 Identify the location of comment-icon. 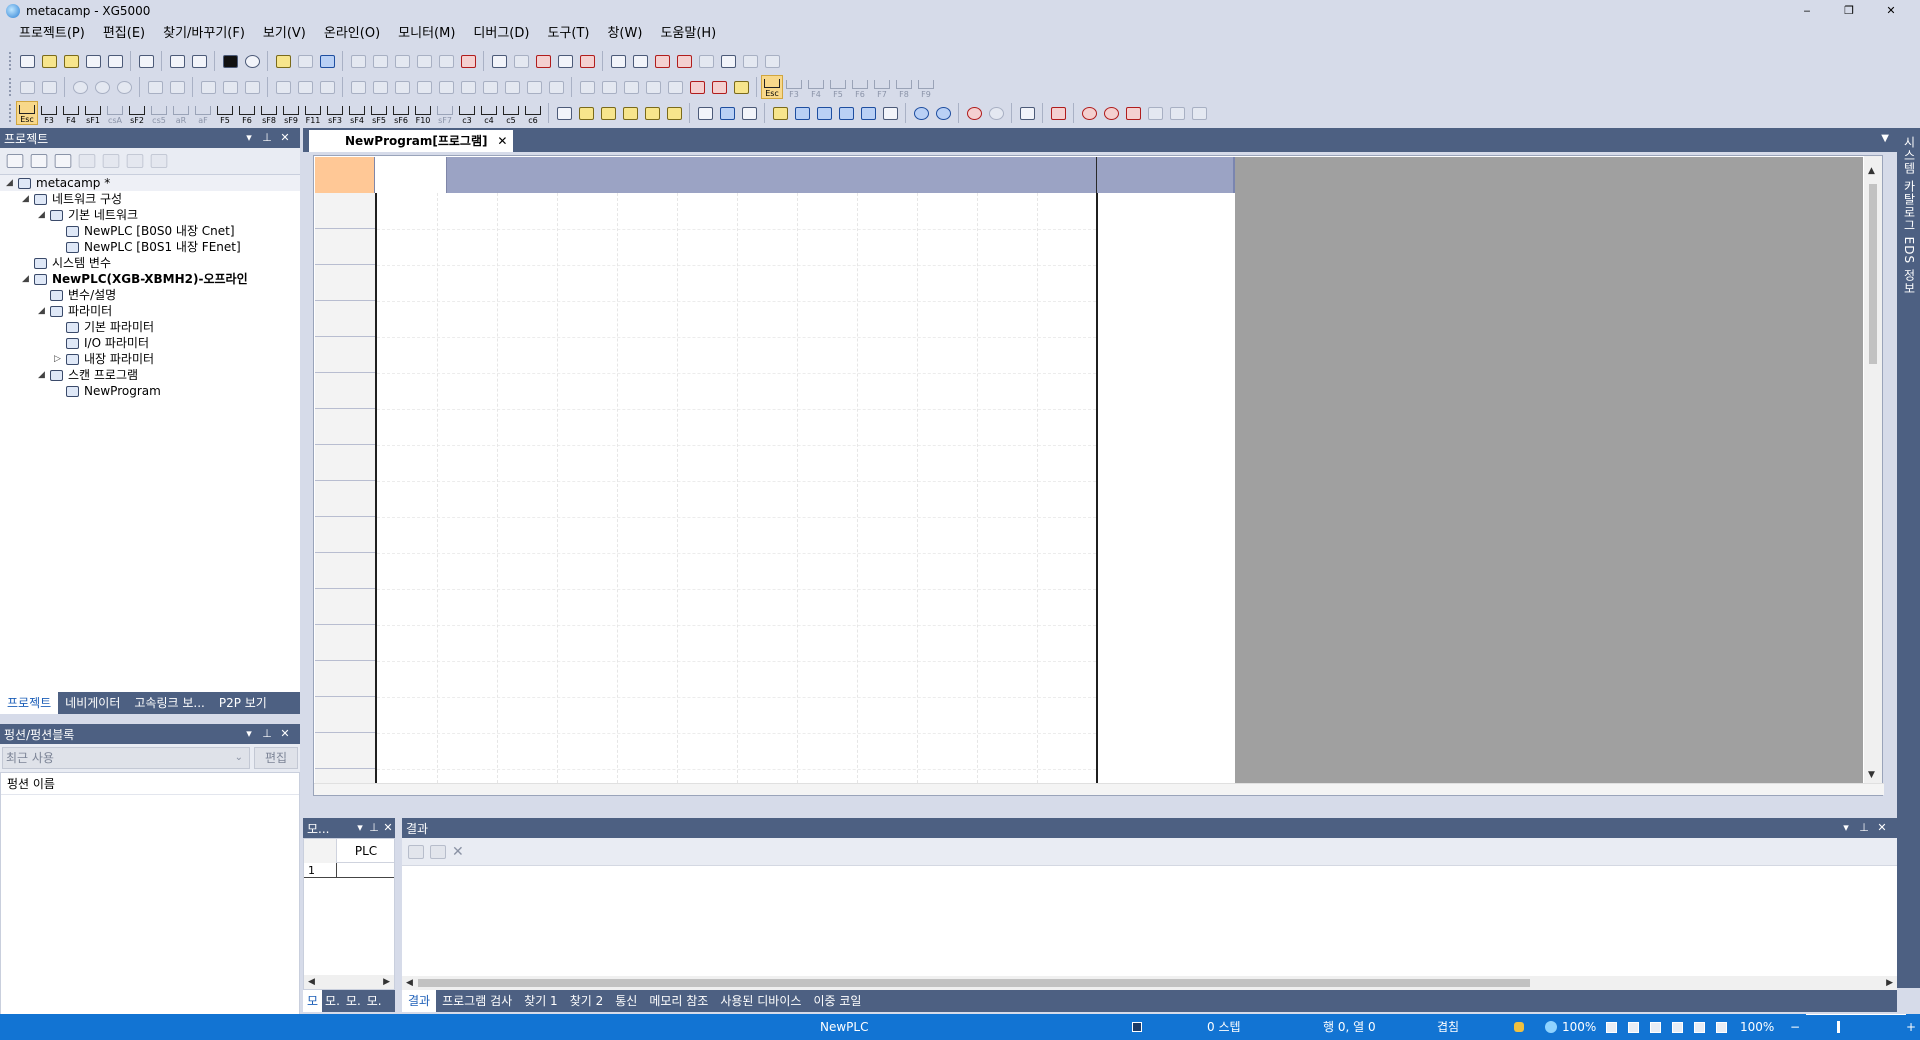
(283, 61).